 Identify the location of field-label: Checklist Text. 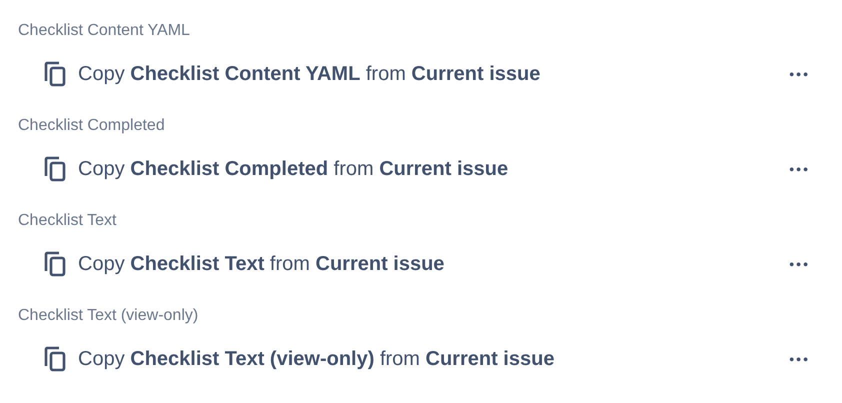
(66, 221).